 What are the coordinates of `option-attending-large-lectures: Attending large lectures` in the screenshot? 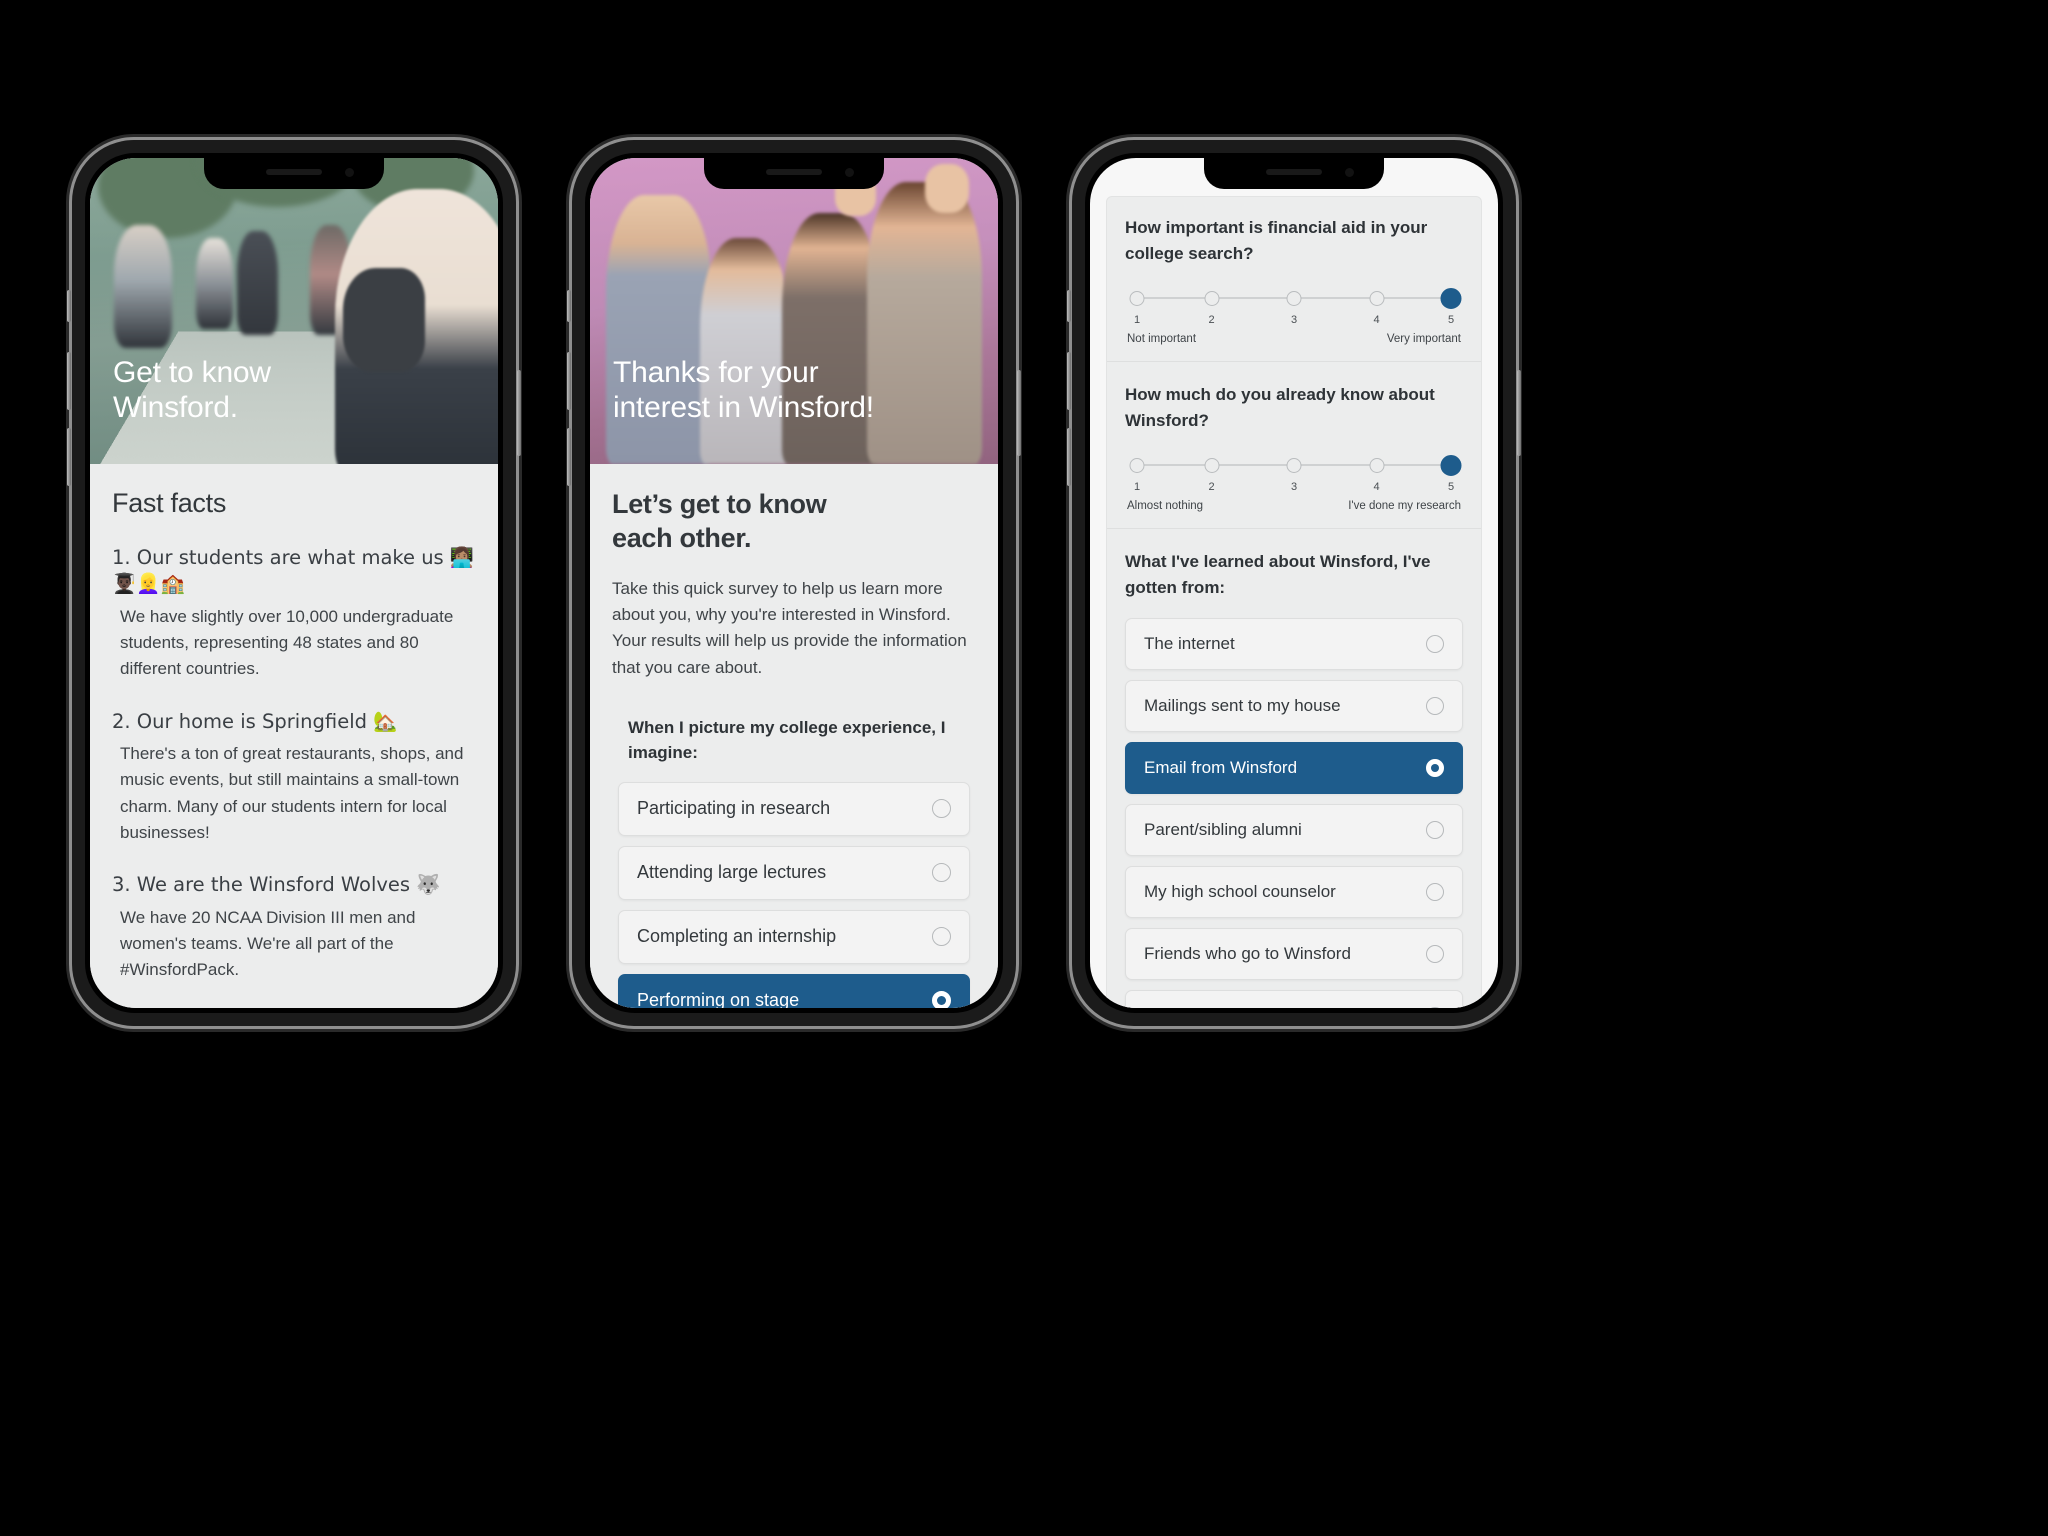 It's located at (794, 872).